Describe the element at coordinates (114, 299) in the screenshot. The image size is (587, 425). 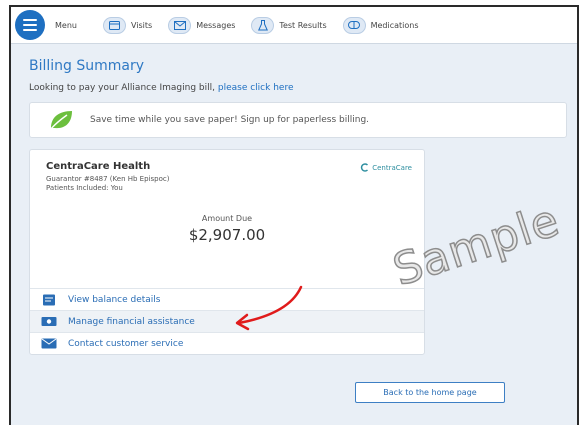
I see `view-balance-label: View balance details` at that location.